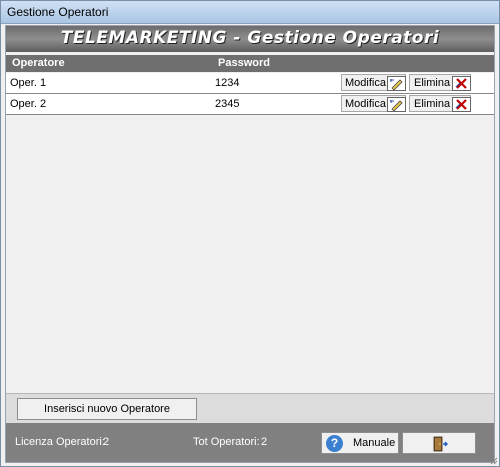  I want to click on operator-name: Oper. 2, so click(28, 104).